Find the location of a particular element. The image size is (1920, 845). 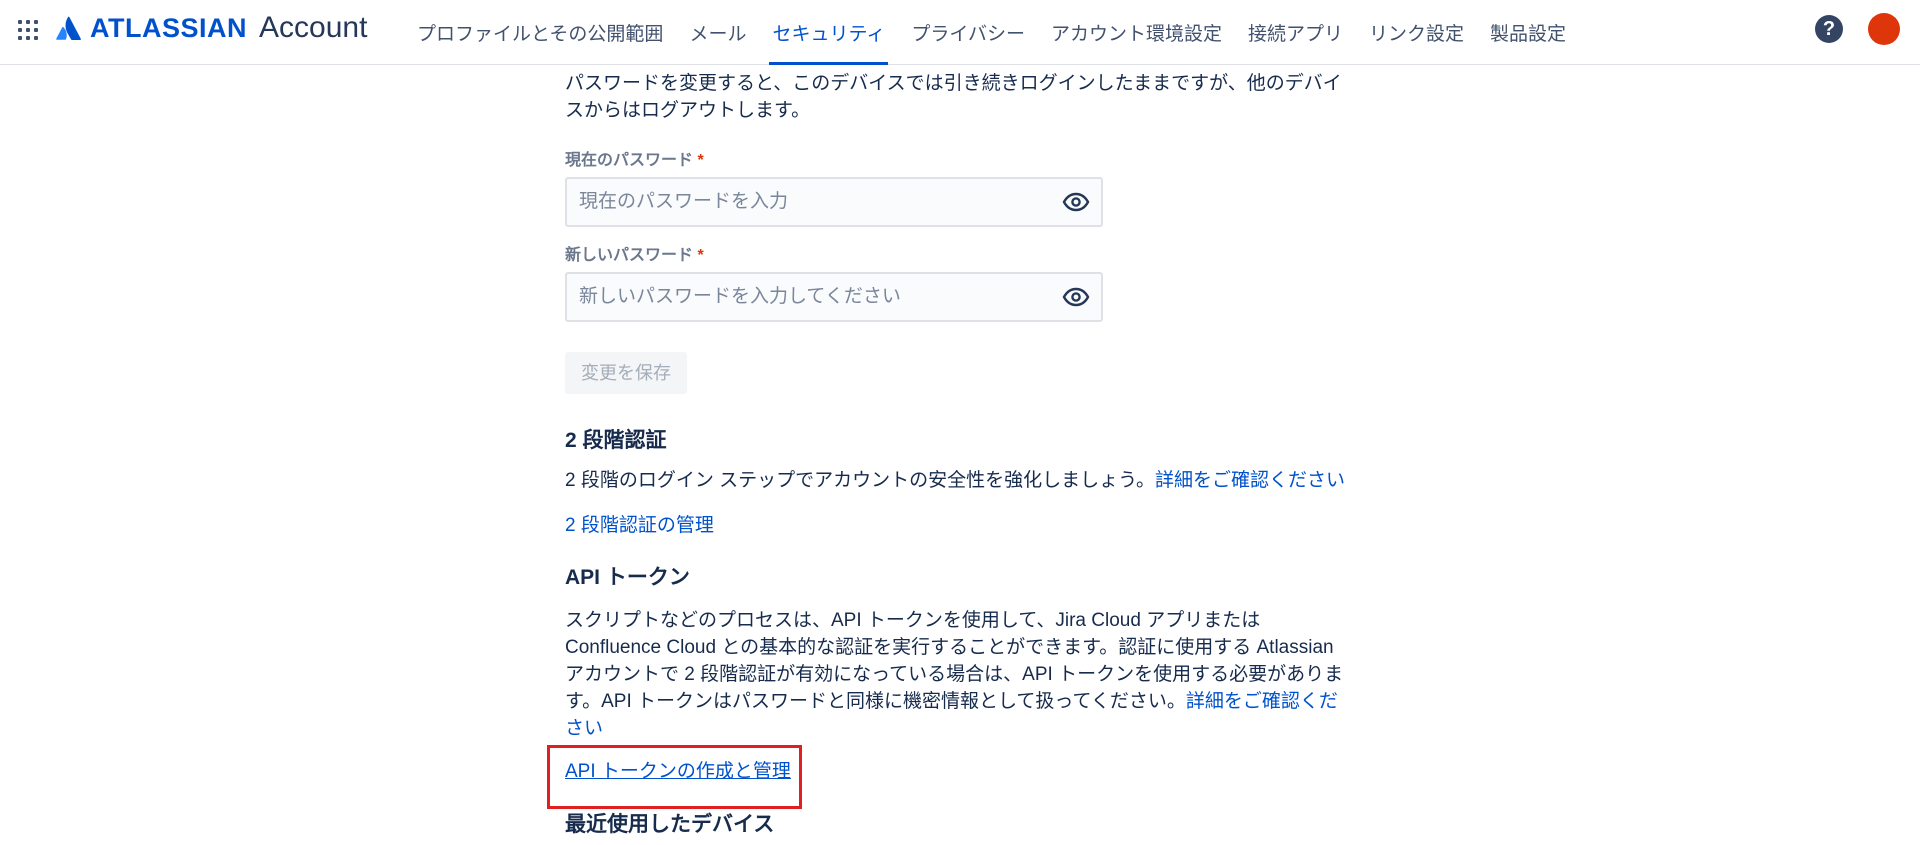

brand-product-name: Account is located at coordinates (313, 27).